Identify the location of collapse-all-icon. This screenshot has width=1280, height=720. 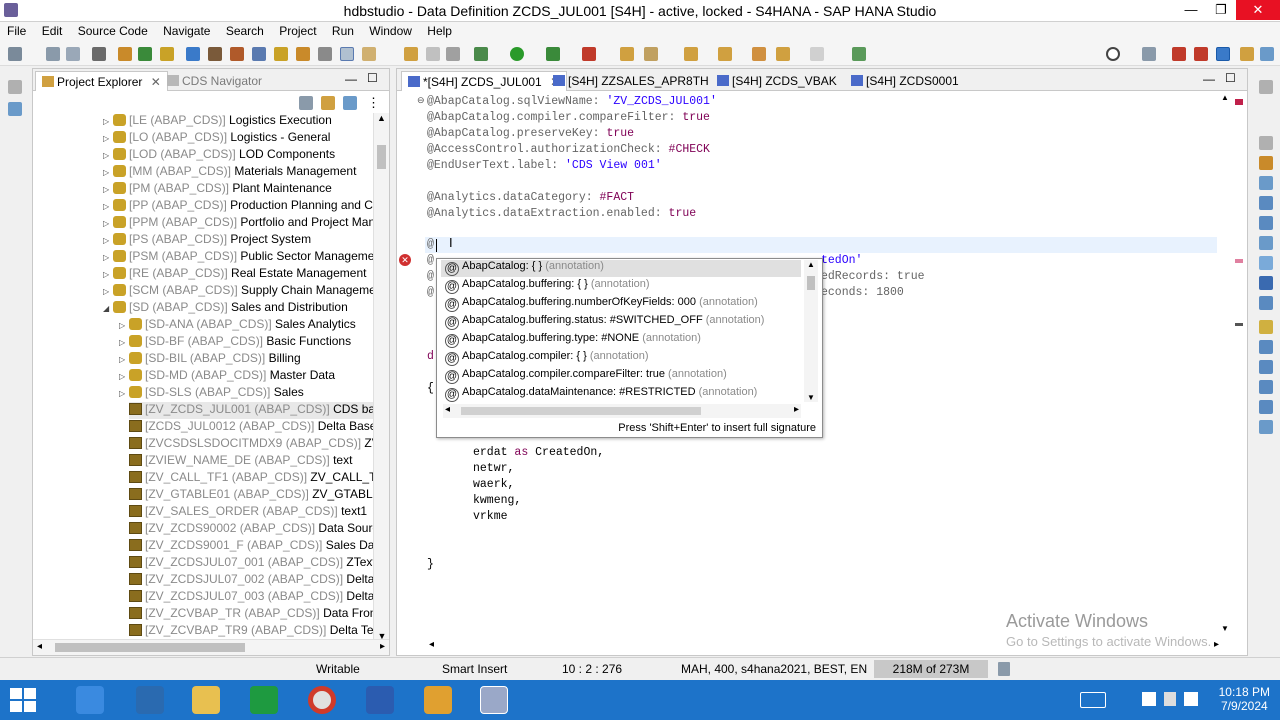
(306, 103).